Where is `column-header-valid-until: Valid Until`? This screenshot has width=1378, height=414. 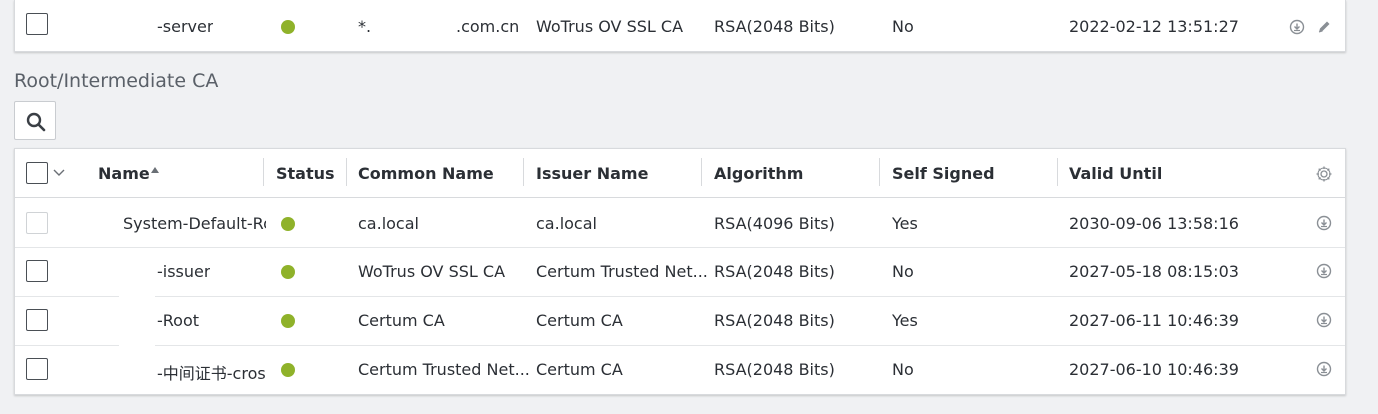
column-header-valid-until: Valid Until is located at coordinates (1115, 173).